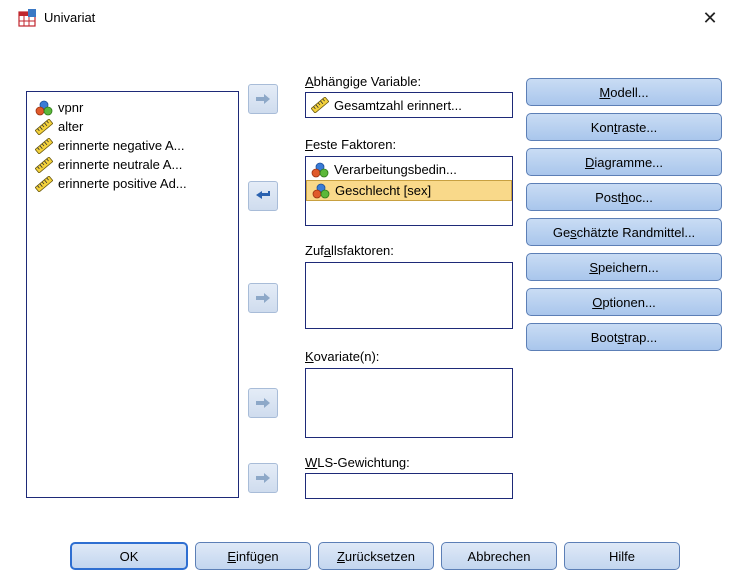 Image resolution: width=729 pixels, height=570 pixels. Describe the element at coordinates (363, 81) in the screenshot. I see `dependent-variable-label: Abhängige Variable:` at that location.